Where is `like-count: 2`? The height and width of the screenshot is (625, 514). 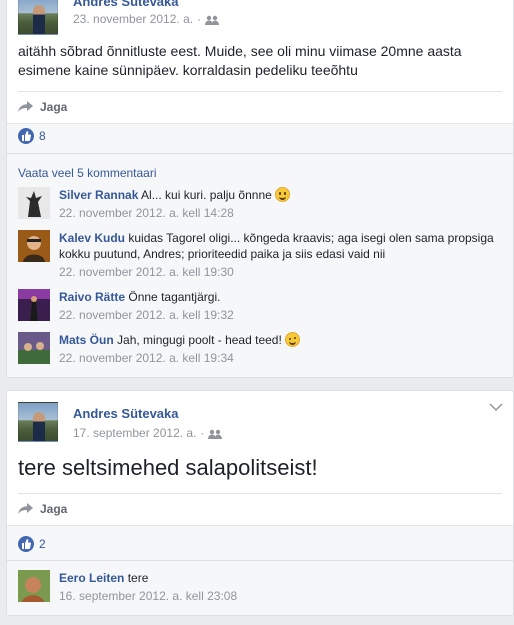
like-count: 2 is located at coordinates (42, 544).